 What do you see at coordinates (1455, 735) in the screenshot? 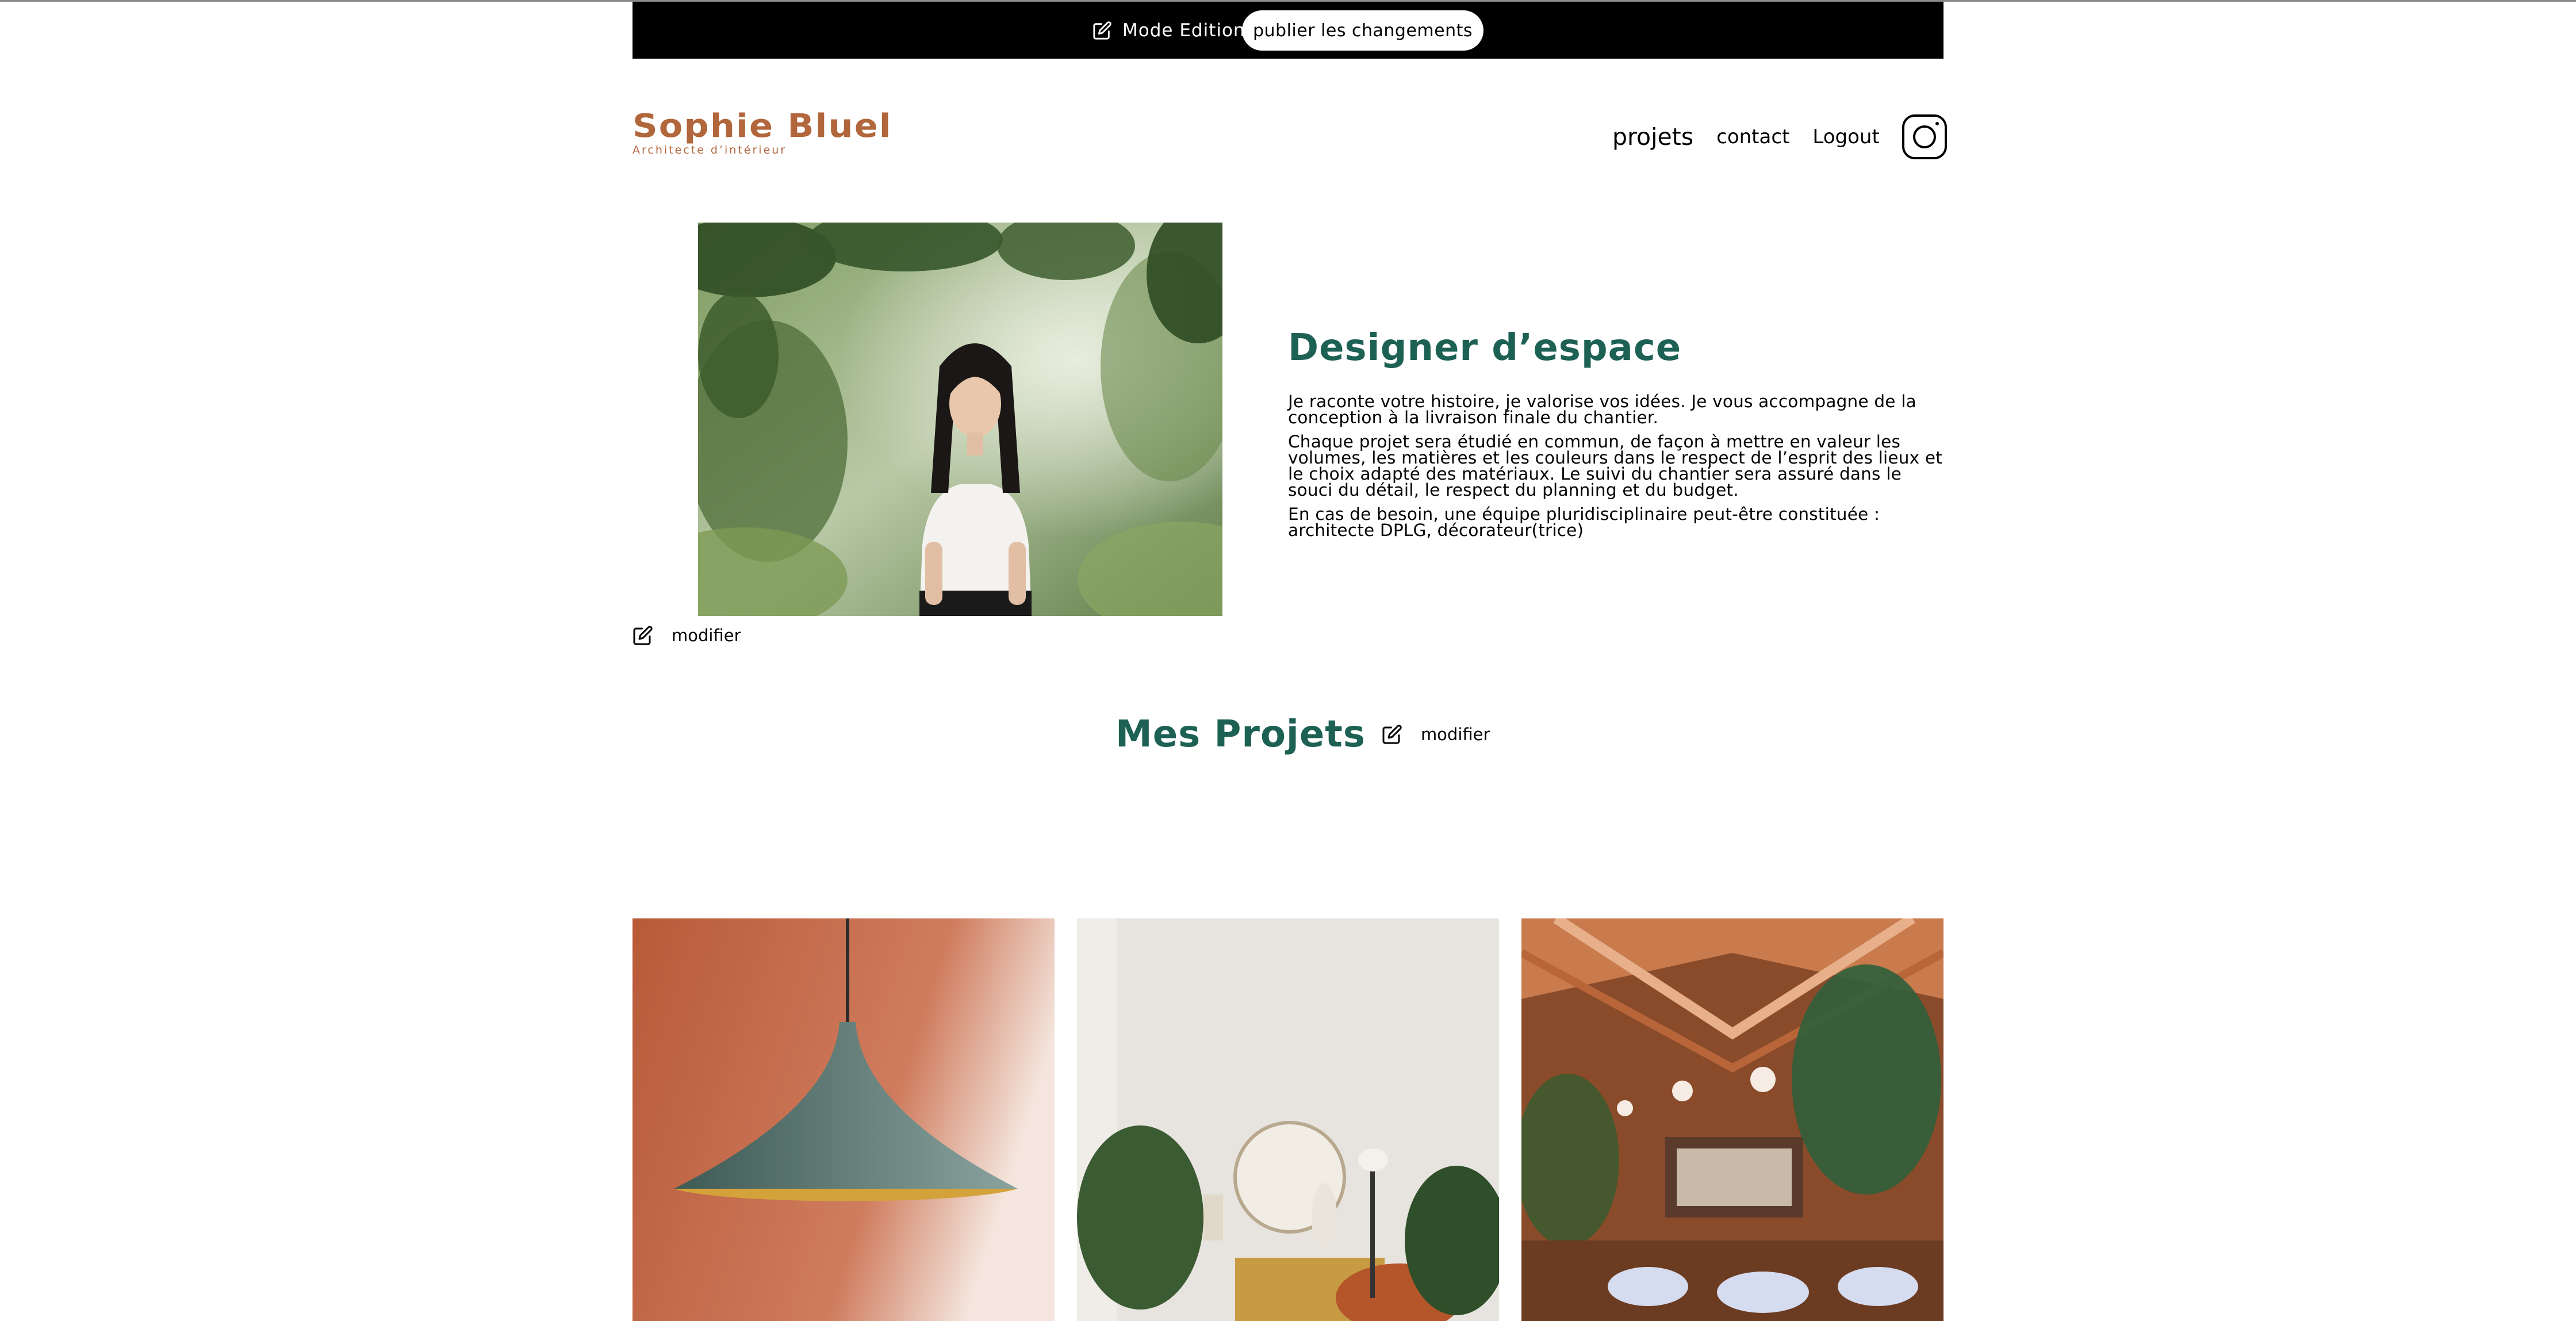
I see `projects-modify-label: modifier` at bounding box center [1455, 735].